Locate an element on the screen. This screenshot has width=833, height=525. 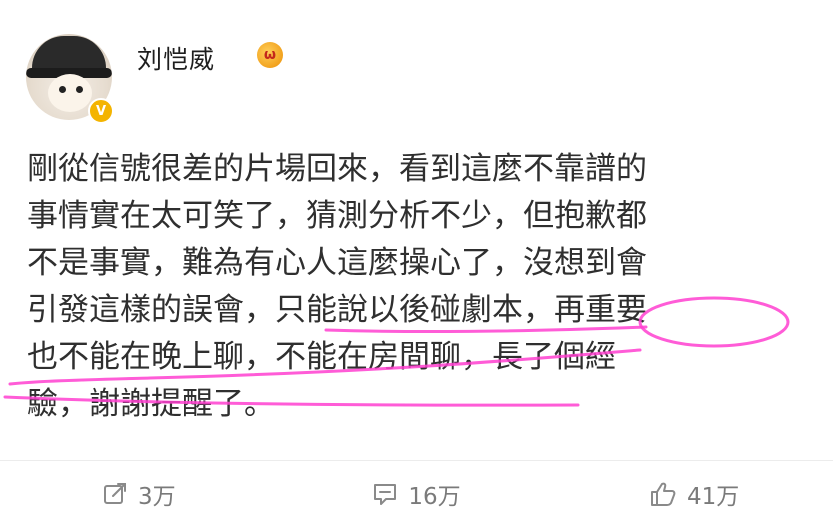
content-line: 剛從信號很差的片場回來，看到這麼不靠譜的 is located at coordinates (337, 169).